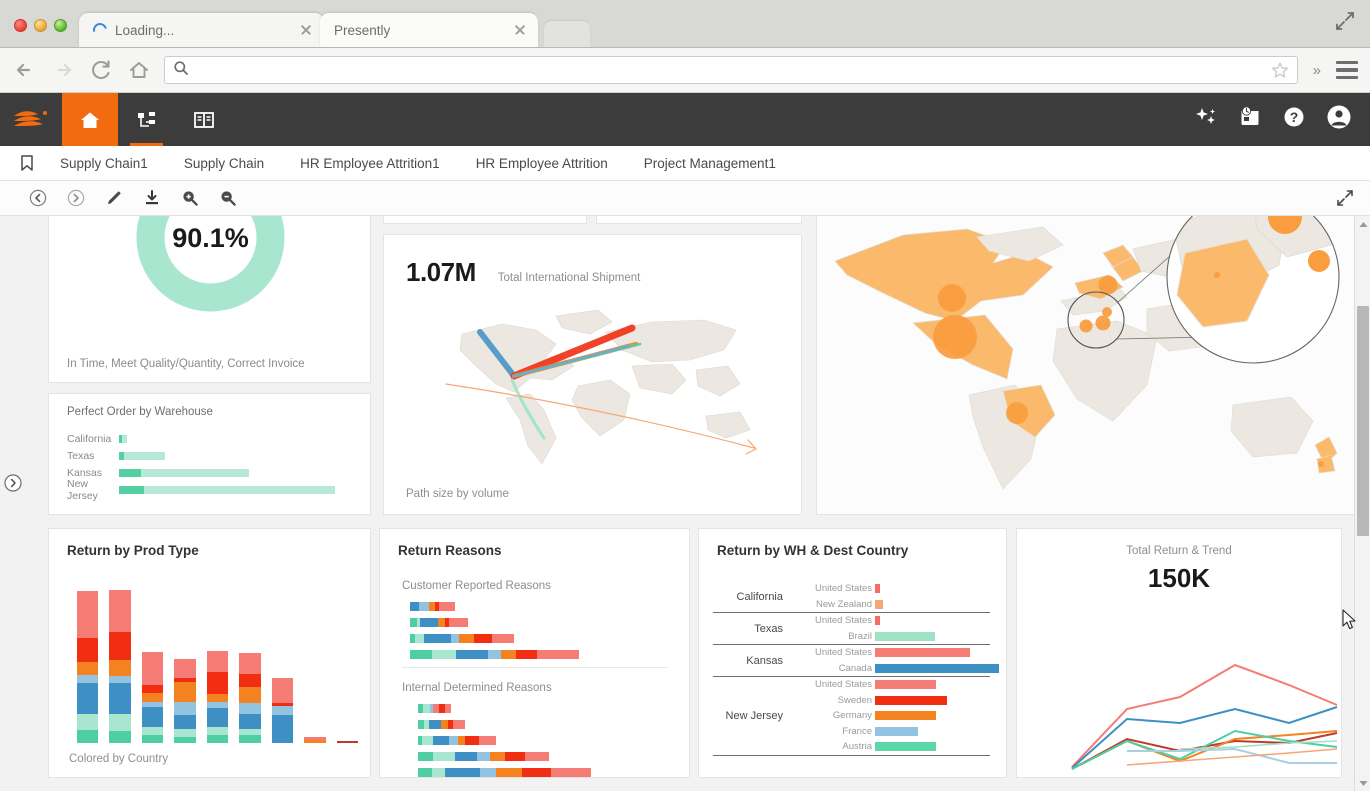  I want to click on panel-total-return-trend: Total Return & Trend 150K, so click(1179, 653).